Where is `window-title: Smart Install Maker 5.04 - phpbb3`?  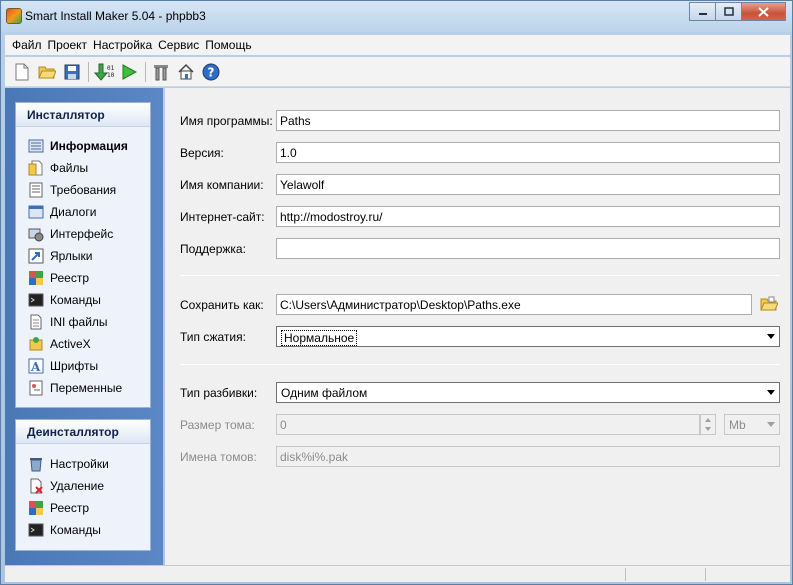
window-title: Smart Install Maker 5.04 - phpbb3 is located at coordinates (115, 16).